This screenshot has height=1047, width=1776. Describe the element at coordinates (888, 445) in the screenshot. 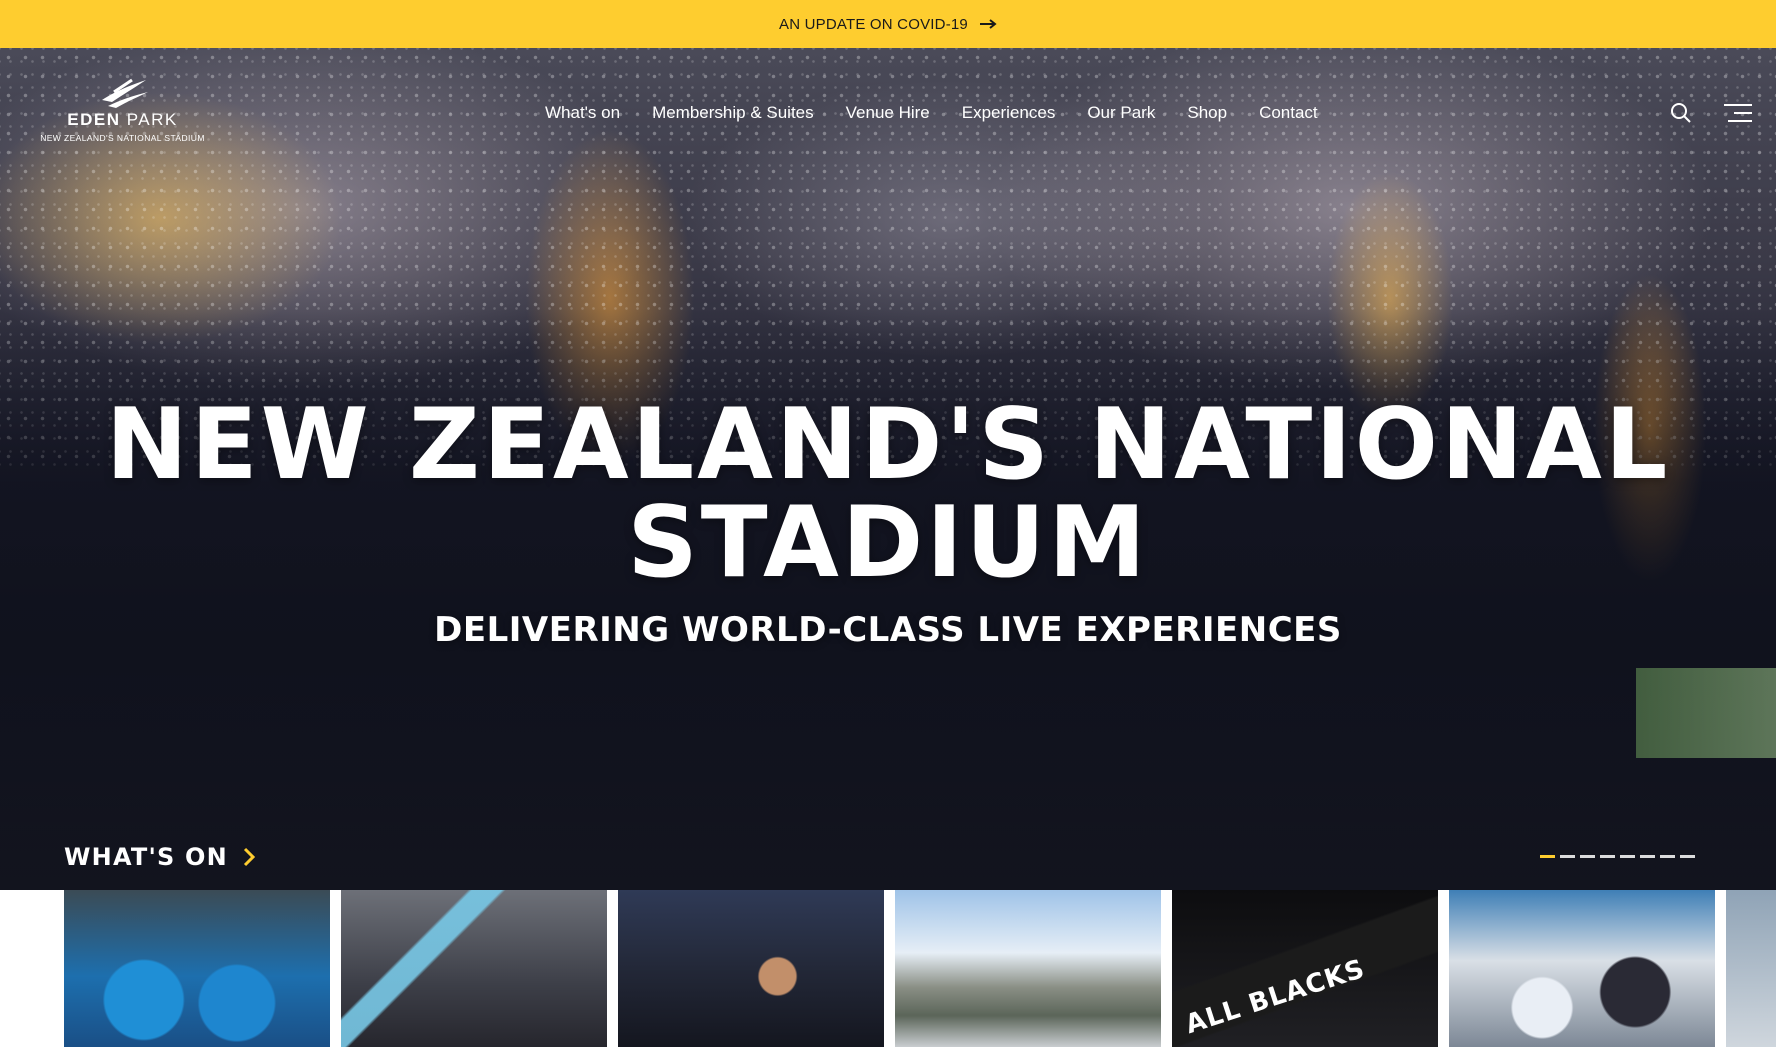

I see `hero-title-line1: NEW ZEALAND'S NATIONAL` at that location.